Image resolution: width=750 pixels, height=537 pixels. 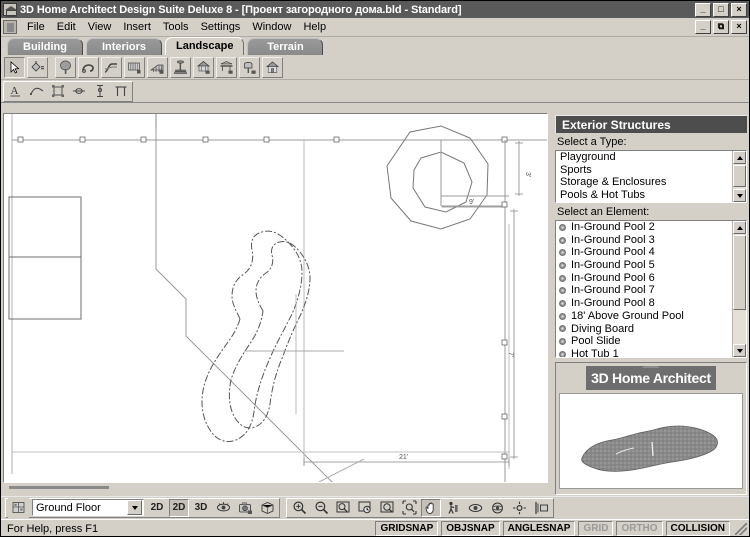 I want to click on cube-view-icon, so click(x=267, y=508).